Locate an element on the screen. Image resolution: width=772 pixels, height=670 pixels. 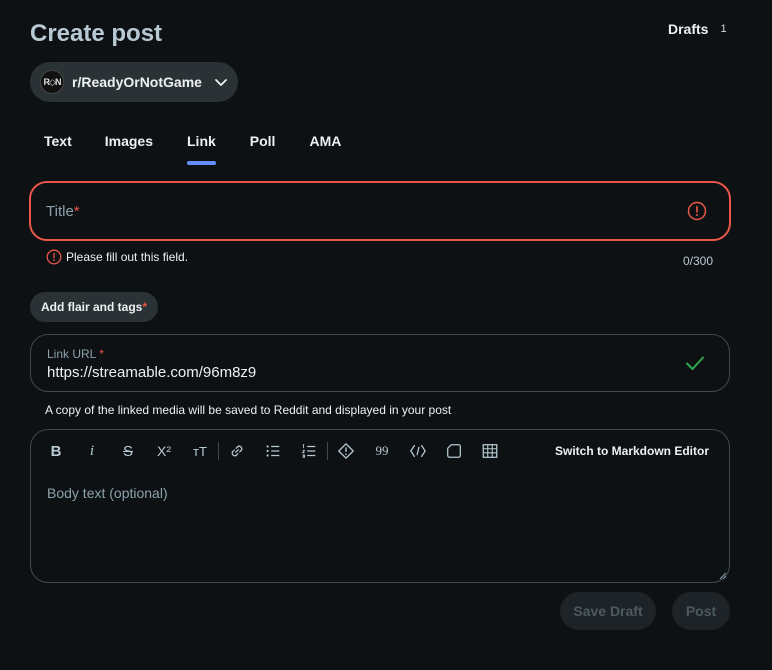
save-draft-button: Save Draft is located at coordinates (608, 611).